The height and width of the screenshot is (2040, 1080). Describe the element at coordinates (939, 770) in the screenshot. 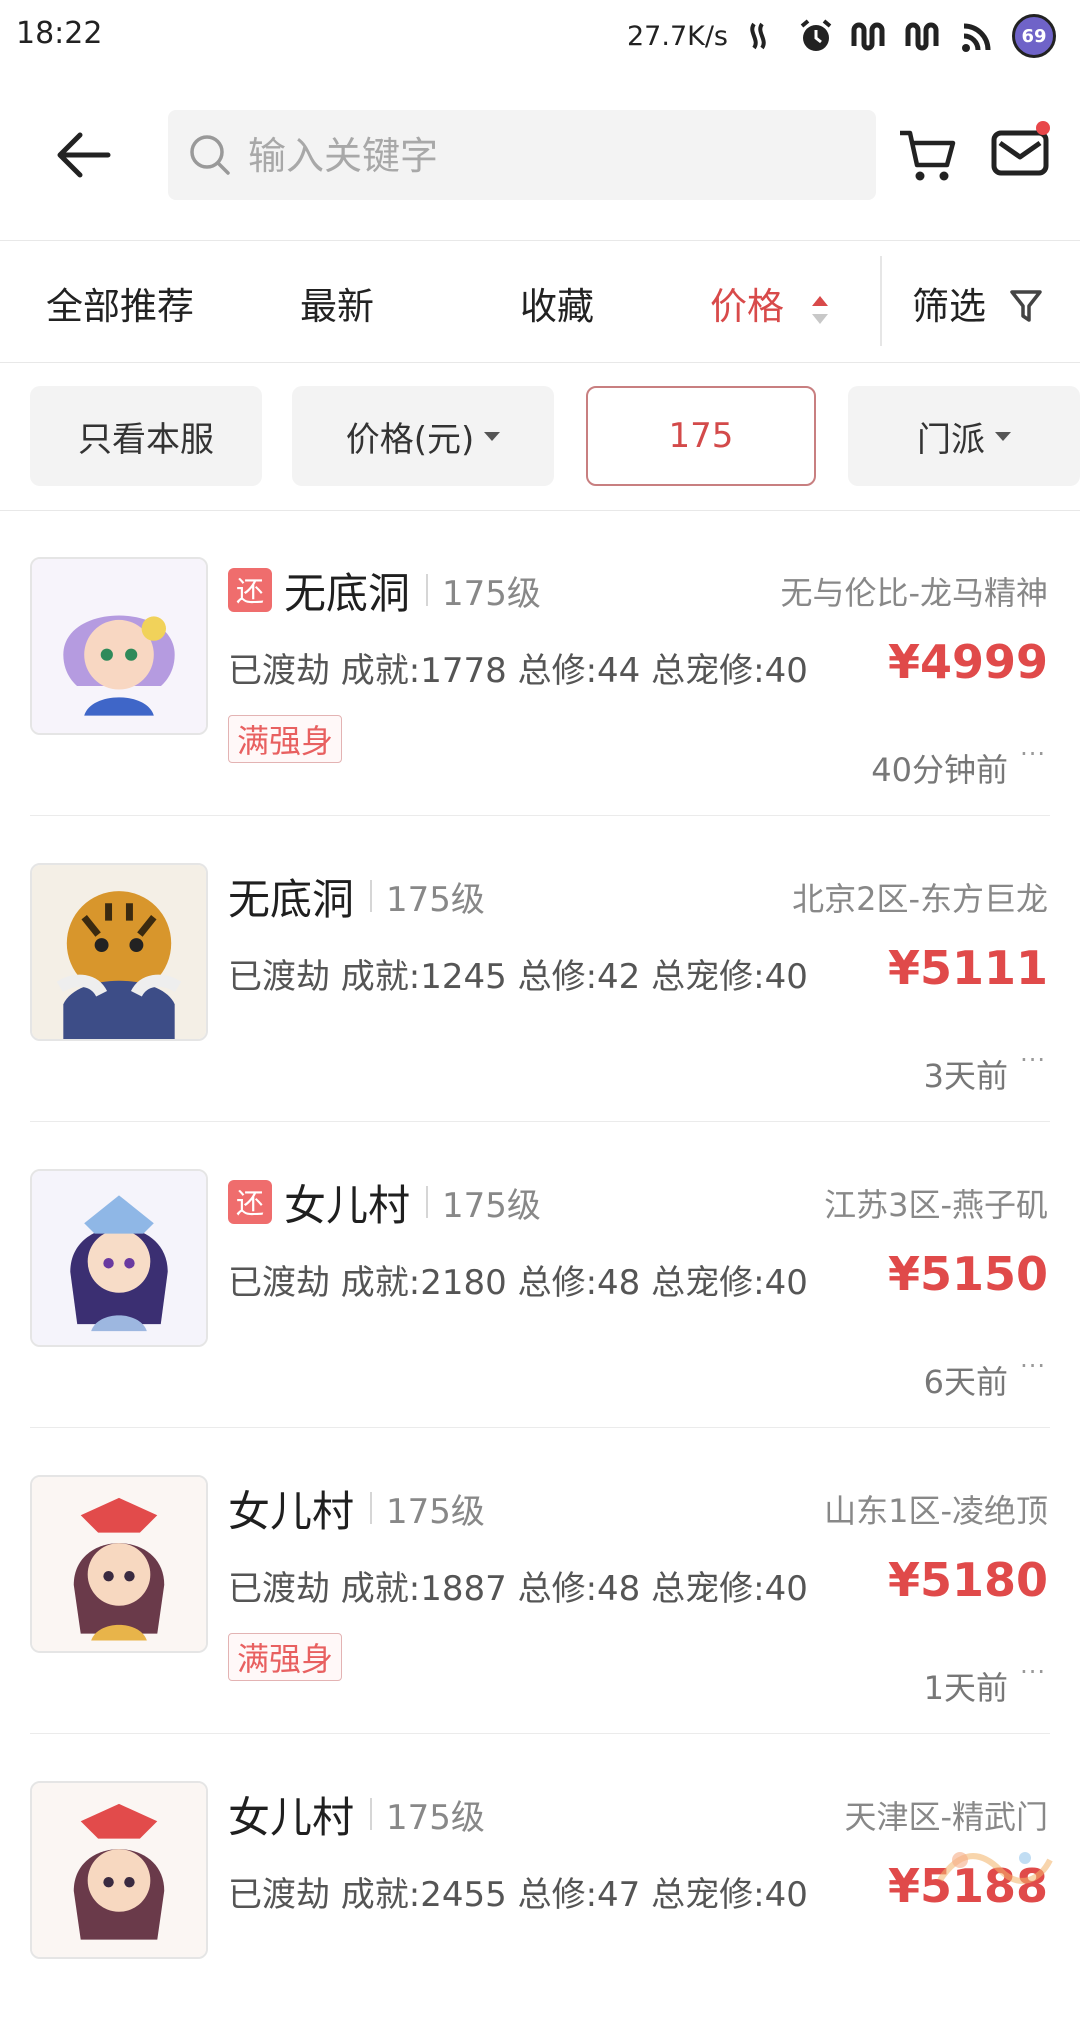

I see `listed-time: 40分钟前` at that location.